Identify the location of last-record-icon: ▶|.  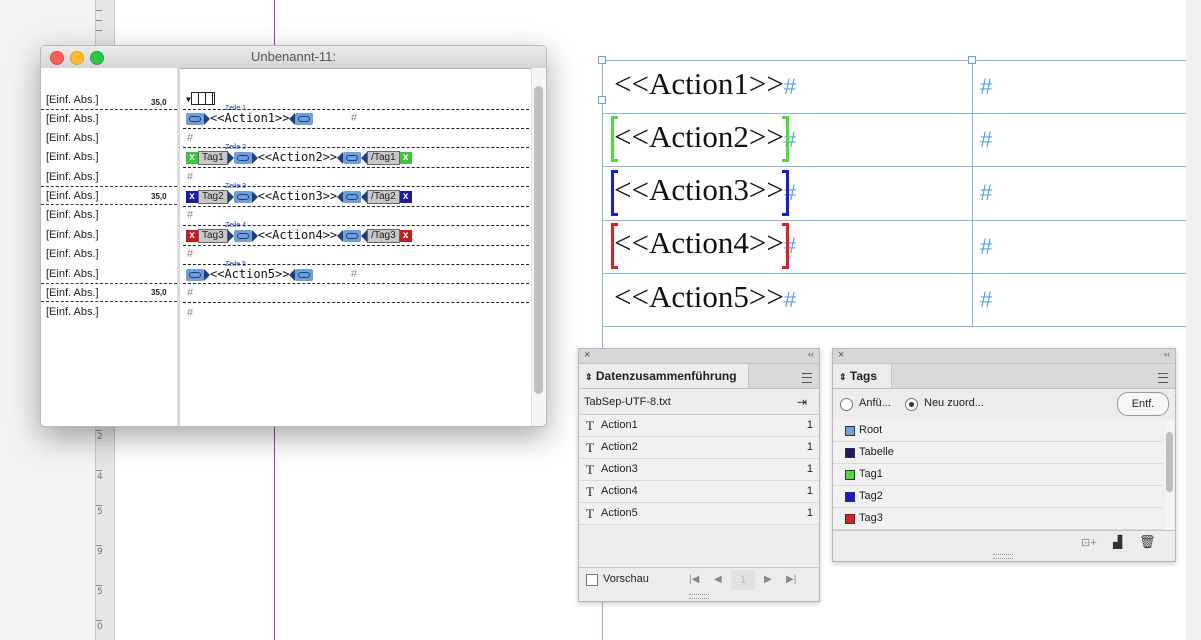
(791, 579).